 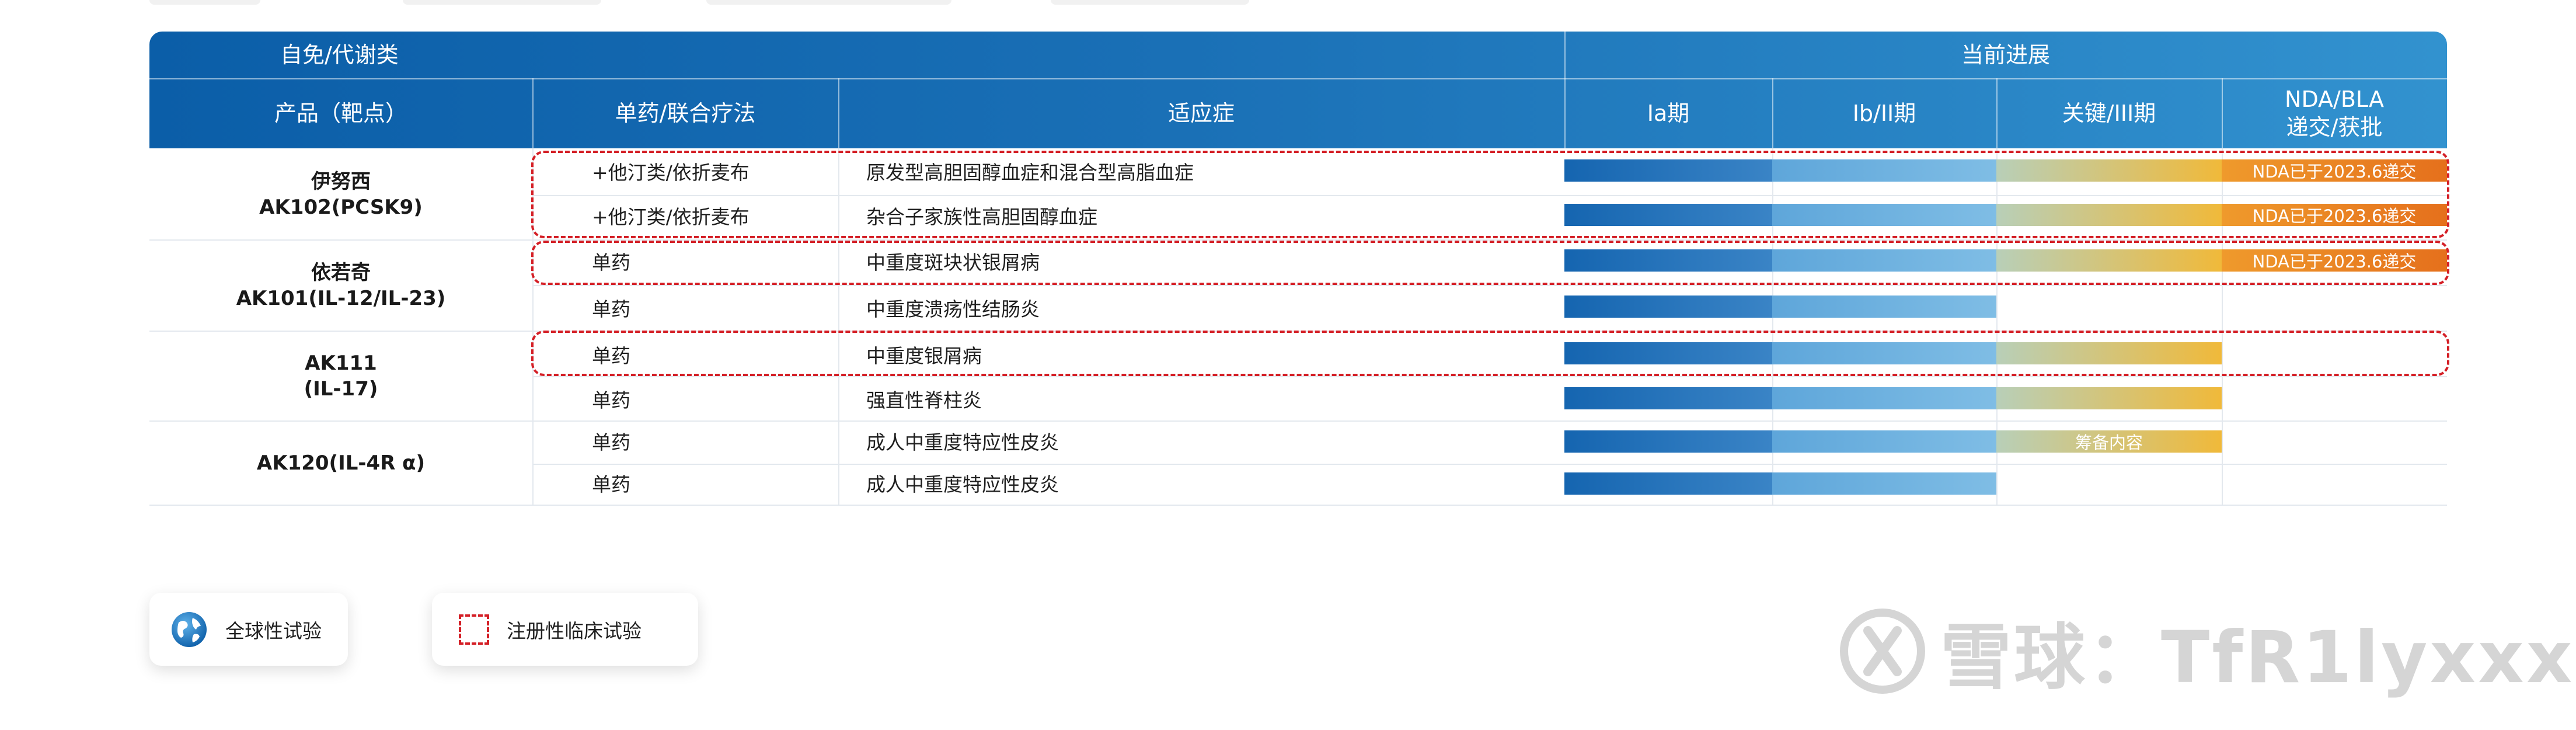 I want to click on indication-cell: 中重度溃疡性结肠炎, so click(x=953, y=309).